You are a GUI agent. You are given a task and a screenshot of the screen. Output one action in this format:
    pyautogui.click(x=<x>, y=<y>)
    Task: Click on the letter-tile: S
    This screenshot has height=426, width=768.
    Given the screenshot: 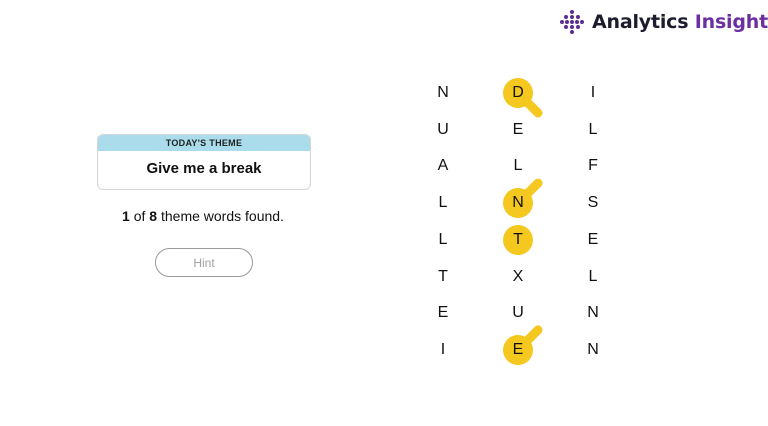 What is the action you would take?
    pyautogui.click(x=593, y=203)
    